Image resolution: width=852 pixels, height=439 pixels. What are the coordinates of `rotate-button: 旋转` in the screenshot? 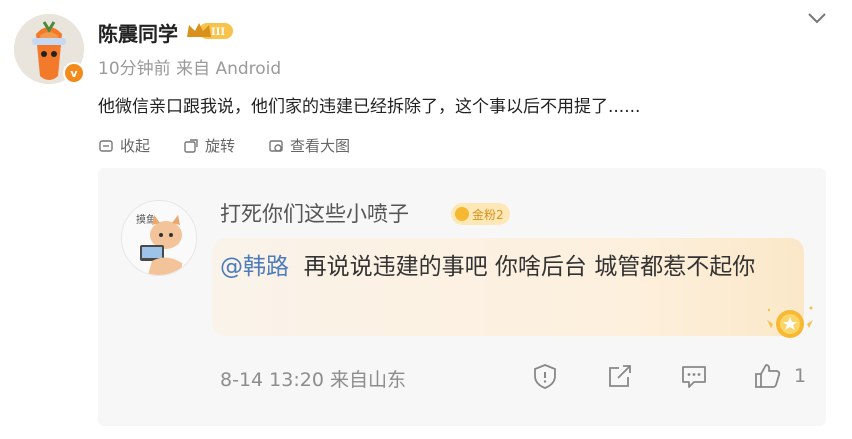 It's located at (209, 145).